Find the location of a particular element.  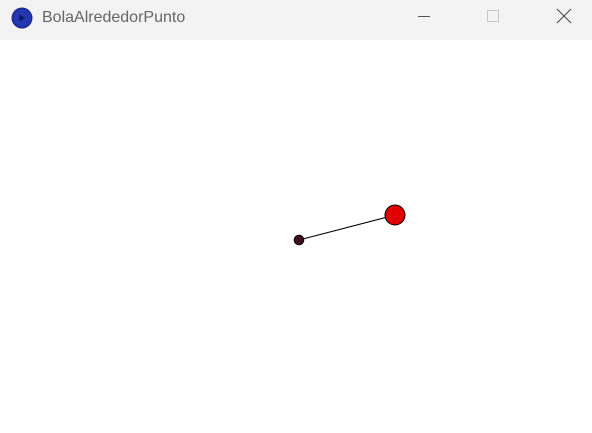

window-title: BolaAlrededorPunto is located at coordinates (114, 17).